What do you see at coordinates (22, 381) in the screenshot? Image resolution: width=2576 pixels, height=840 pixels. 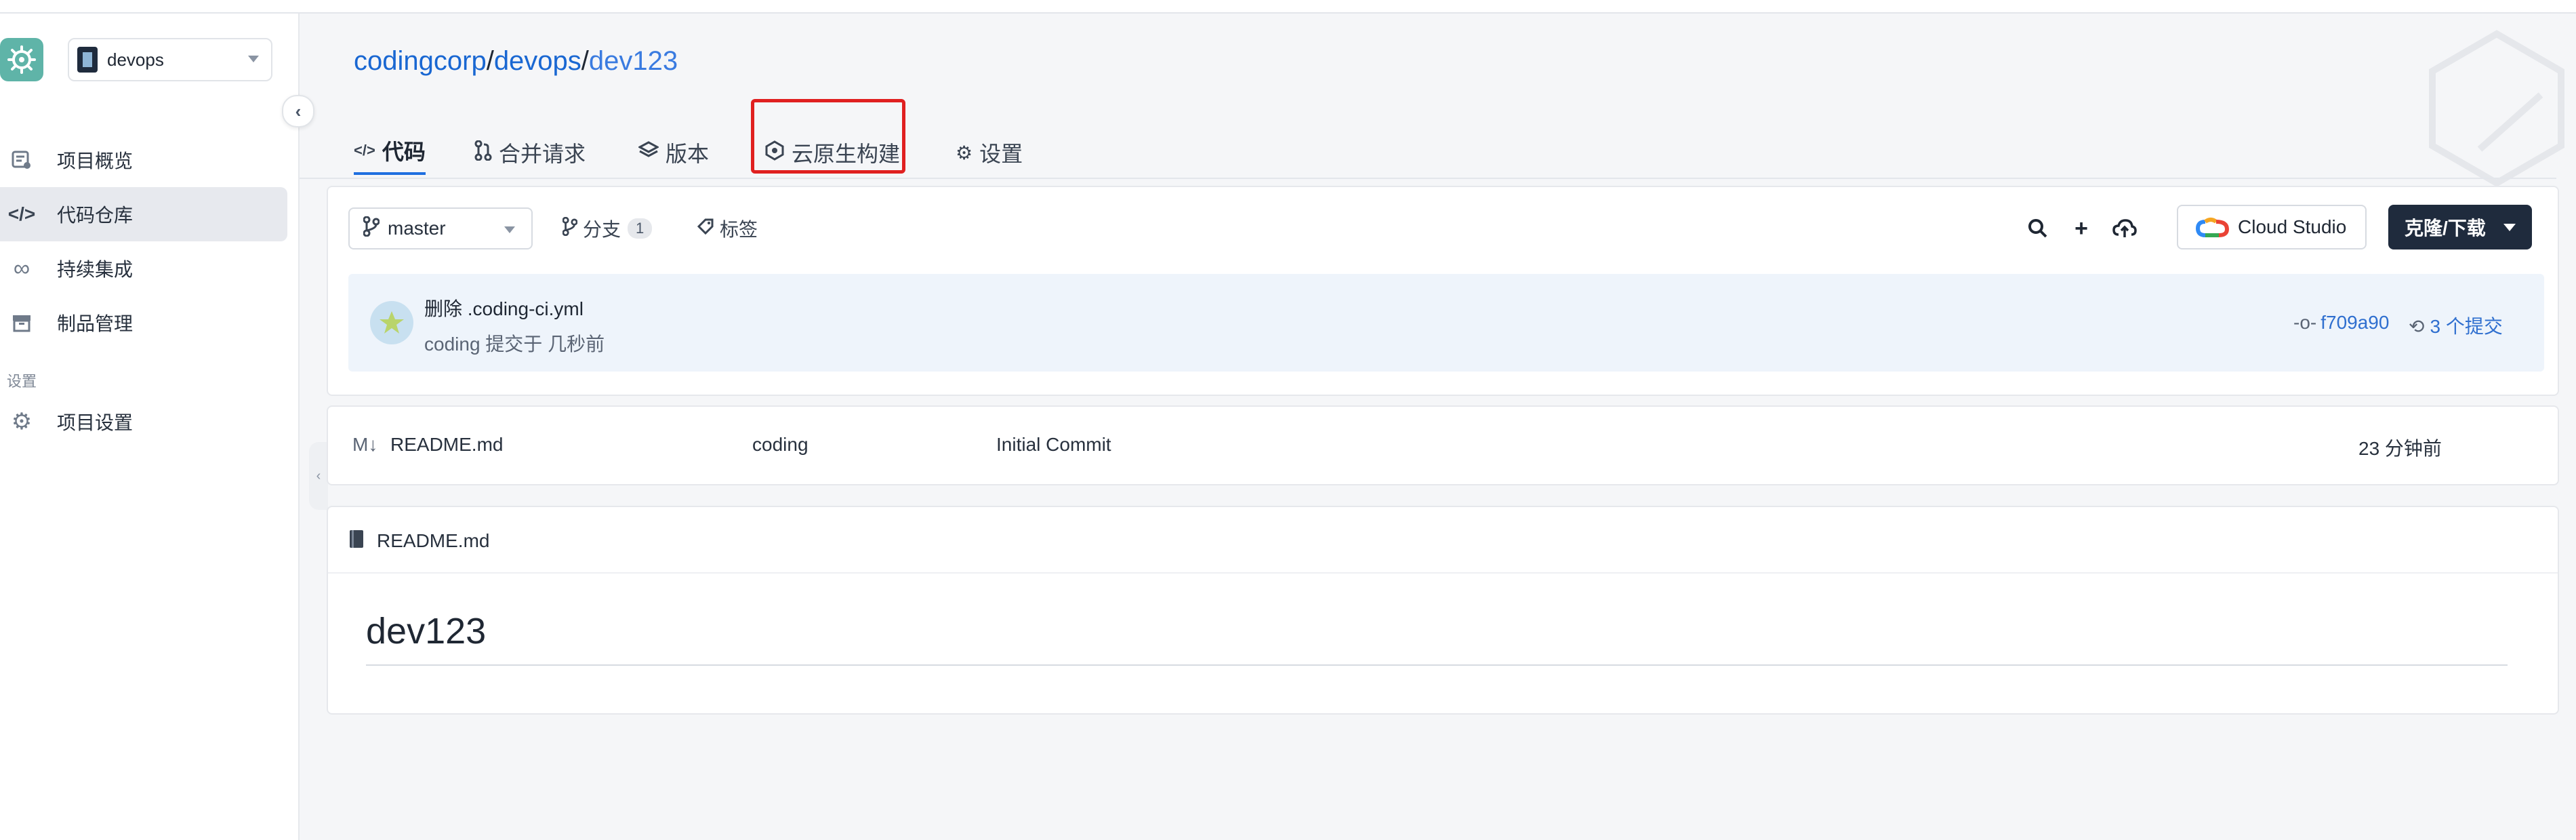 I see `sidebar-section-label: 设置` at bounding box center [22, 381].